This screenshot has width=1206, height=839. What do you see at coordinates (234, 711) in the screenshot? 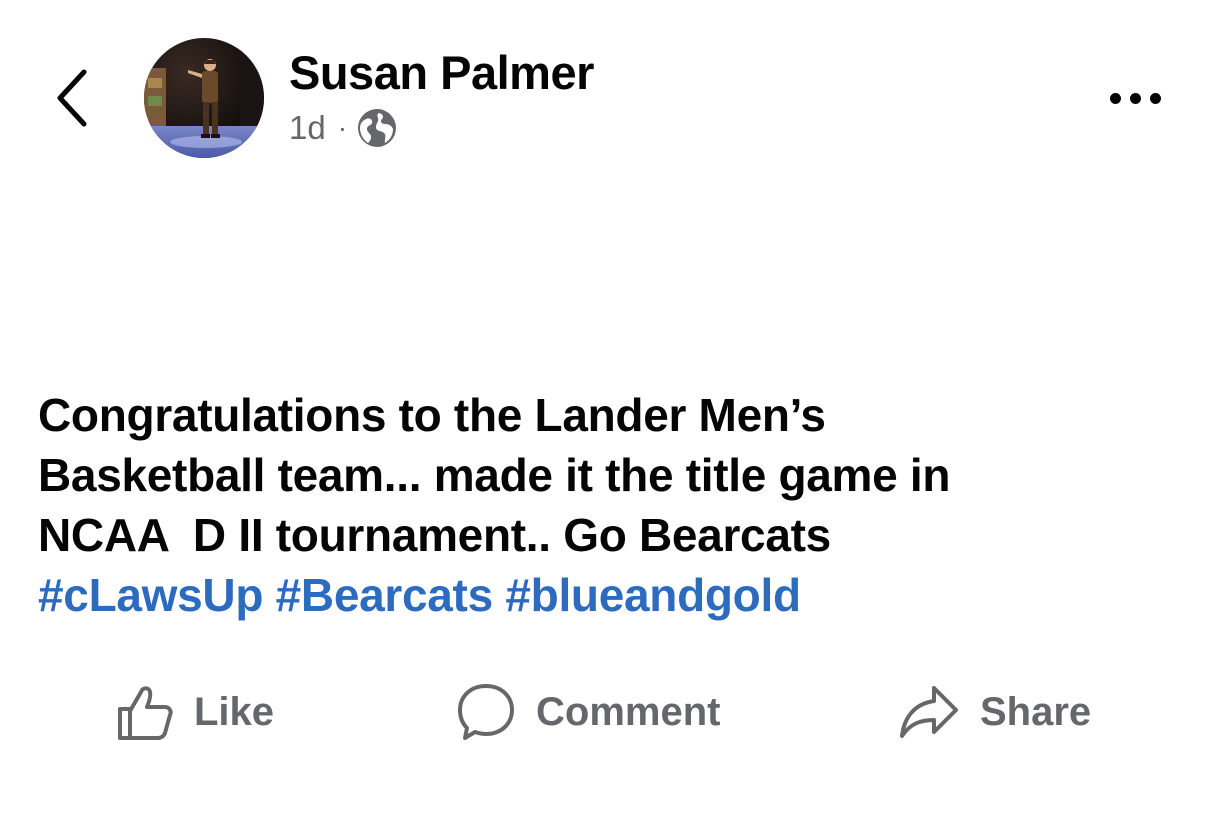
I see `like-label: Like` at bounding box center [234, 711].